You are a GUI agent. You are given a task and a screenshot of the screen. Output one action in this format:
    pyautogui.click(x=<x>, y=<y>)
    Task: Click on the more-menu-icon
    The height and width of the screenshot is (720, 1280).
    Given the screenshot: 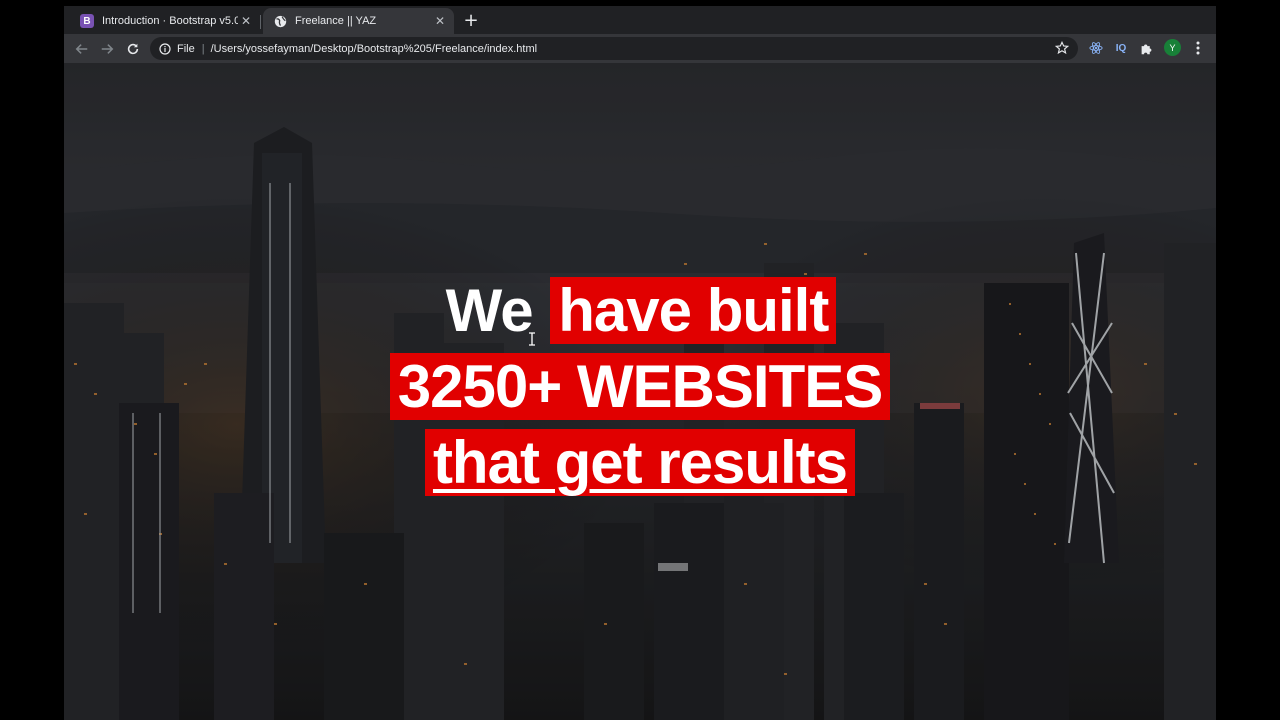 What is the action you would take?
    pyautogui.click(x=1198, y=48)
    